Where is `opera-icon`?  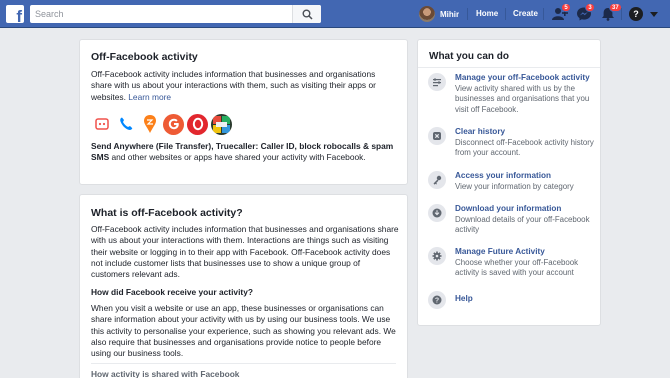
opera-icon is located at coordinates (197, 124).